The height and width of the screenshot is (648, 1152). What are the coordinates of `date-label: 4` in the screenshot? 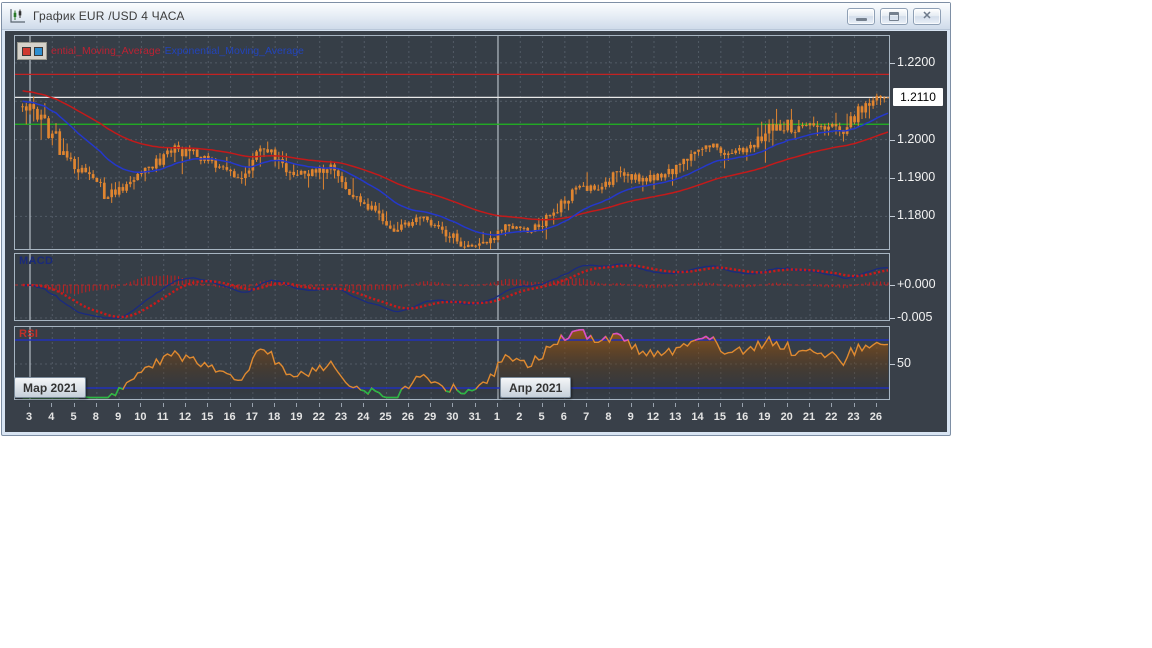 It's located at (51, 417).